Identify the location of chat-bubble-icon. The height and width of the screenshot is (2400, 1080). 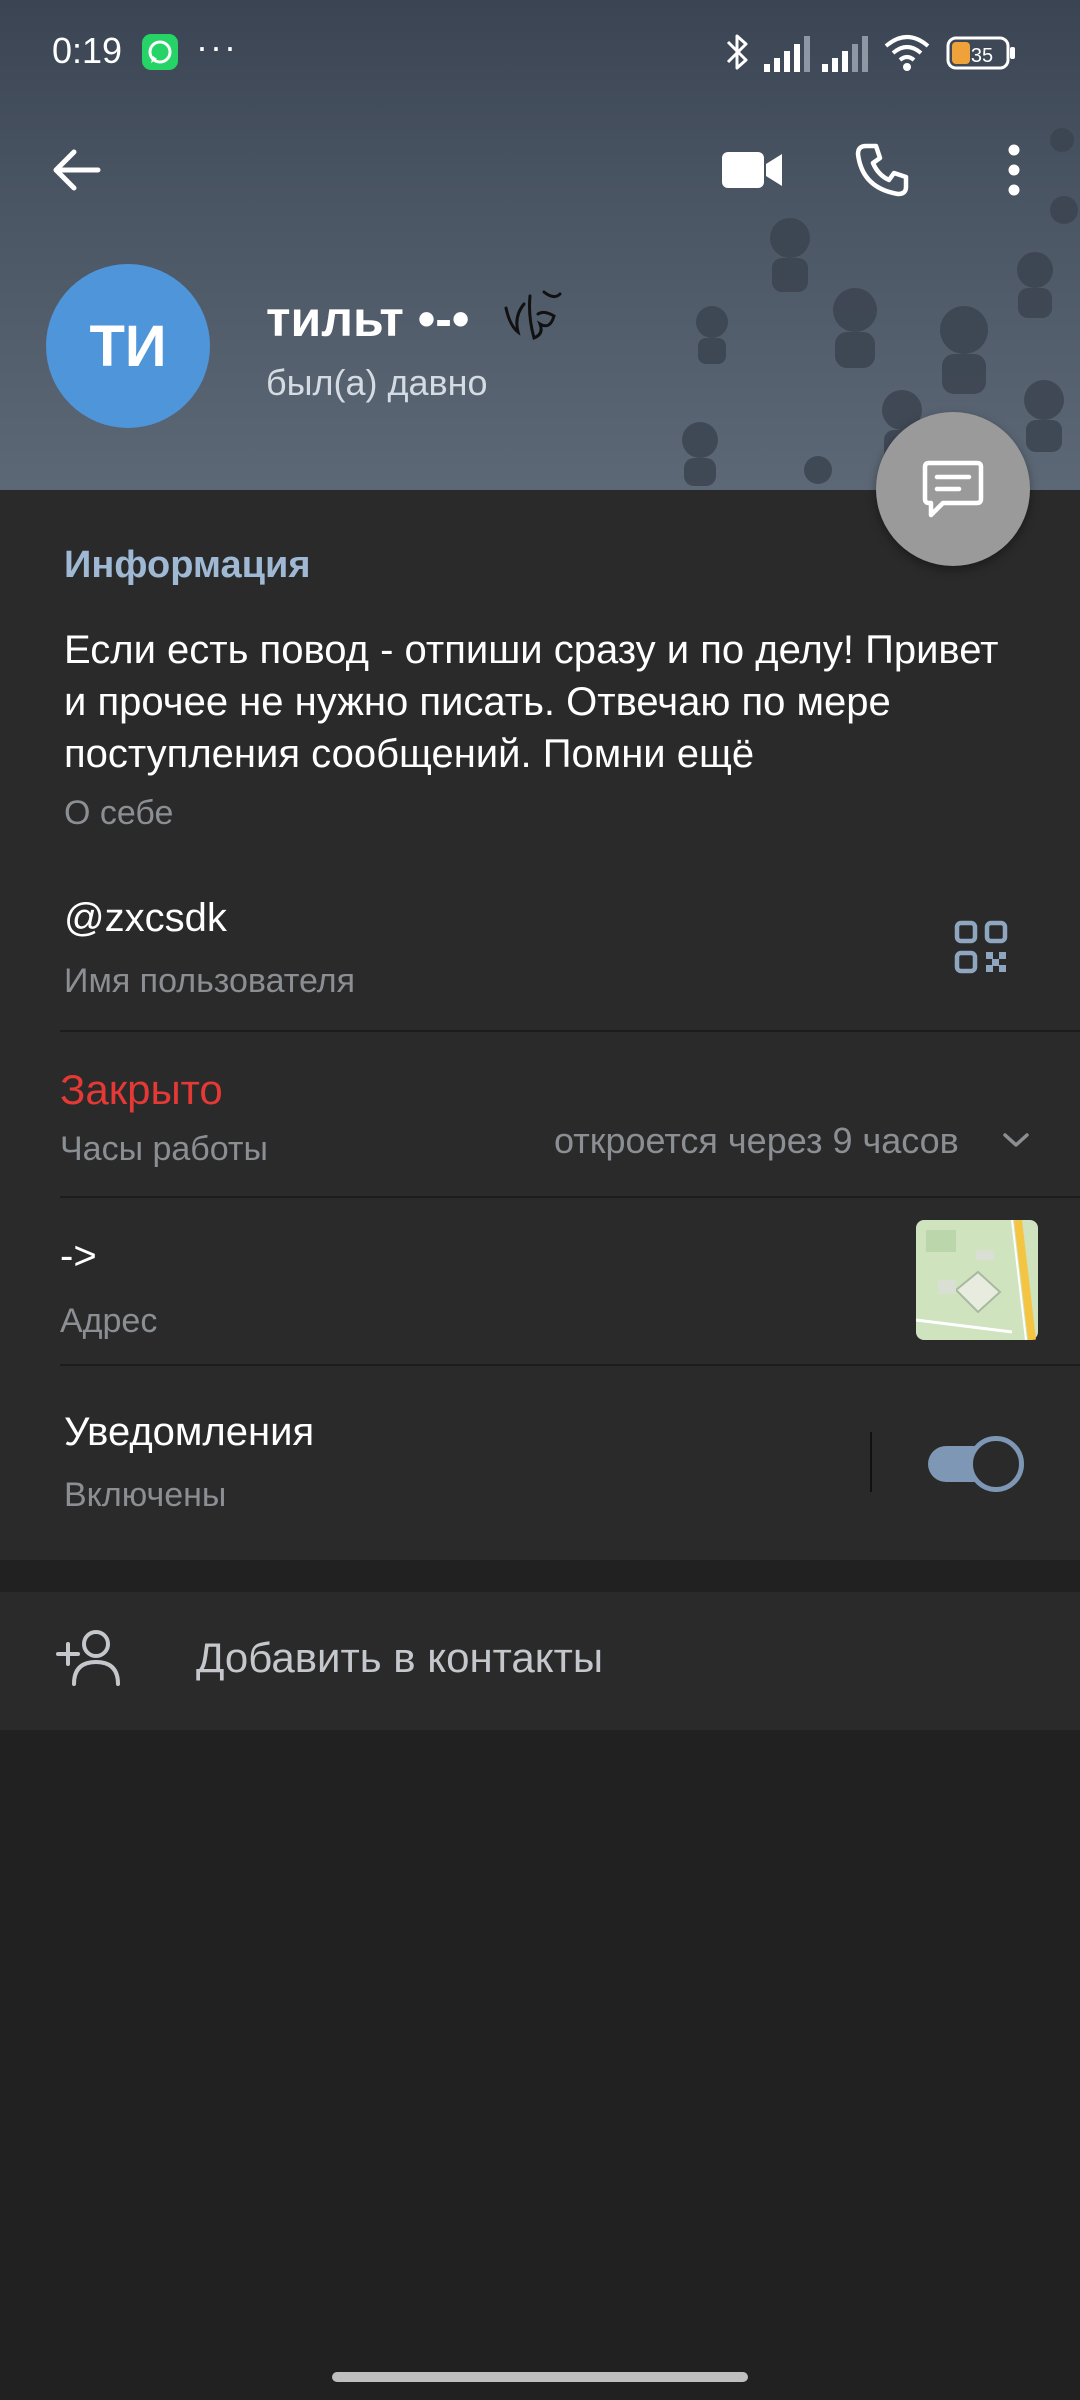
(953, 489).